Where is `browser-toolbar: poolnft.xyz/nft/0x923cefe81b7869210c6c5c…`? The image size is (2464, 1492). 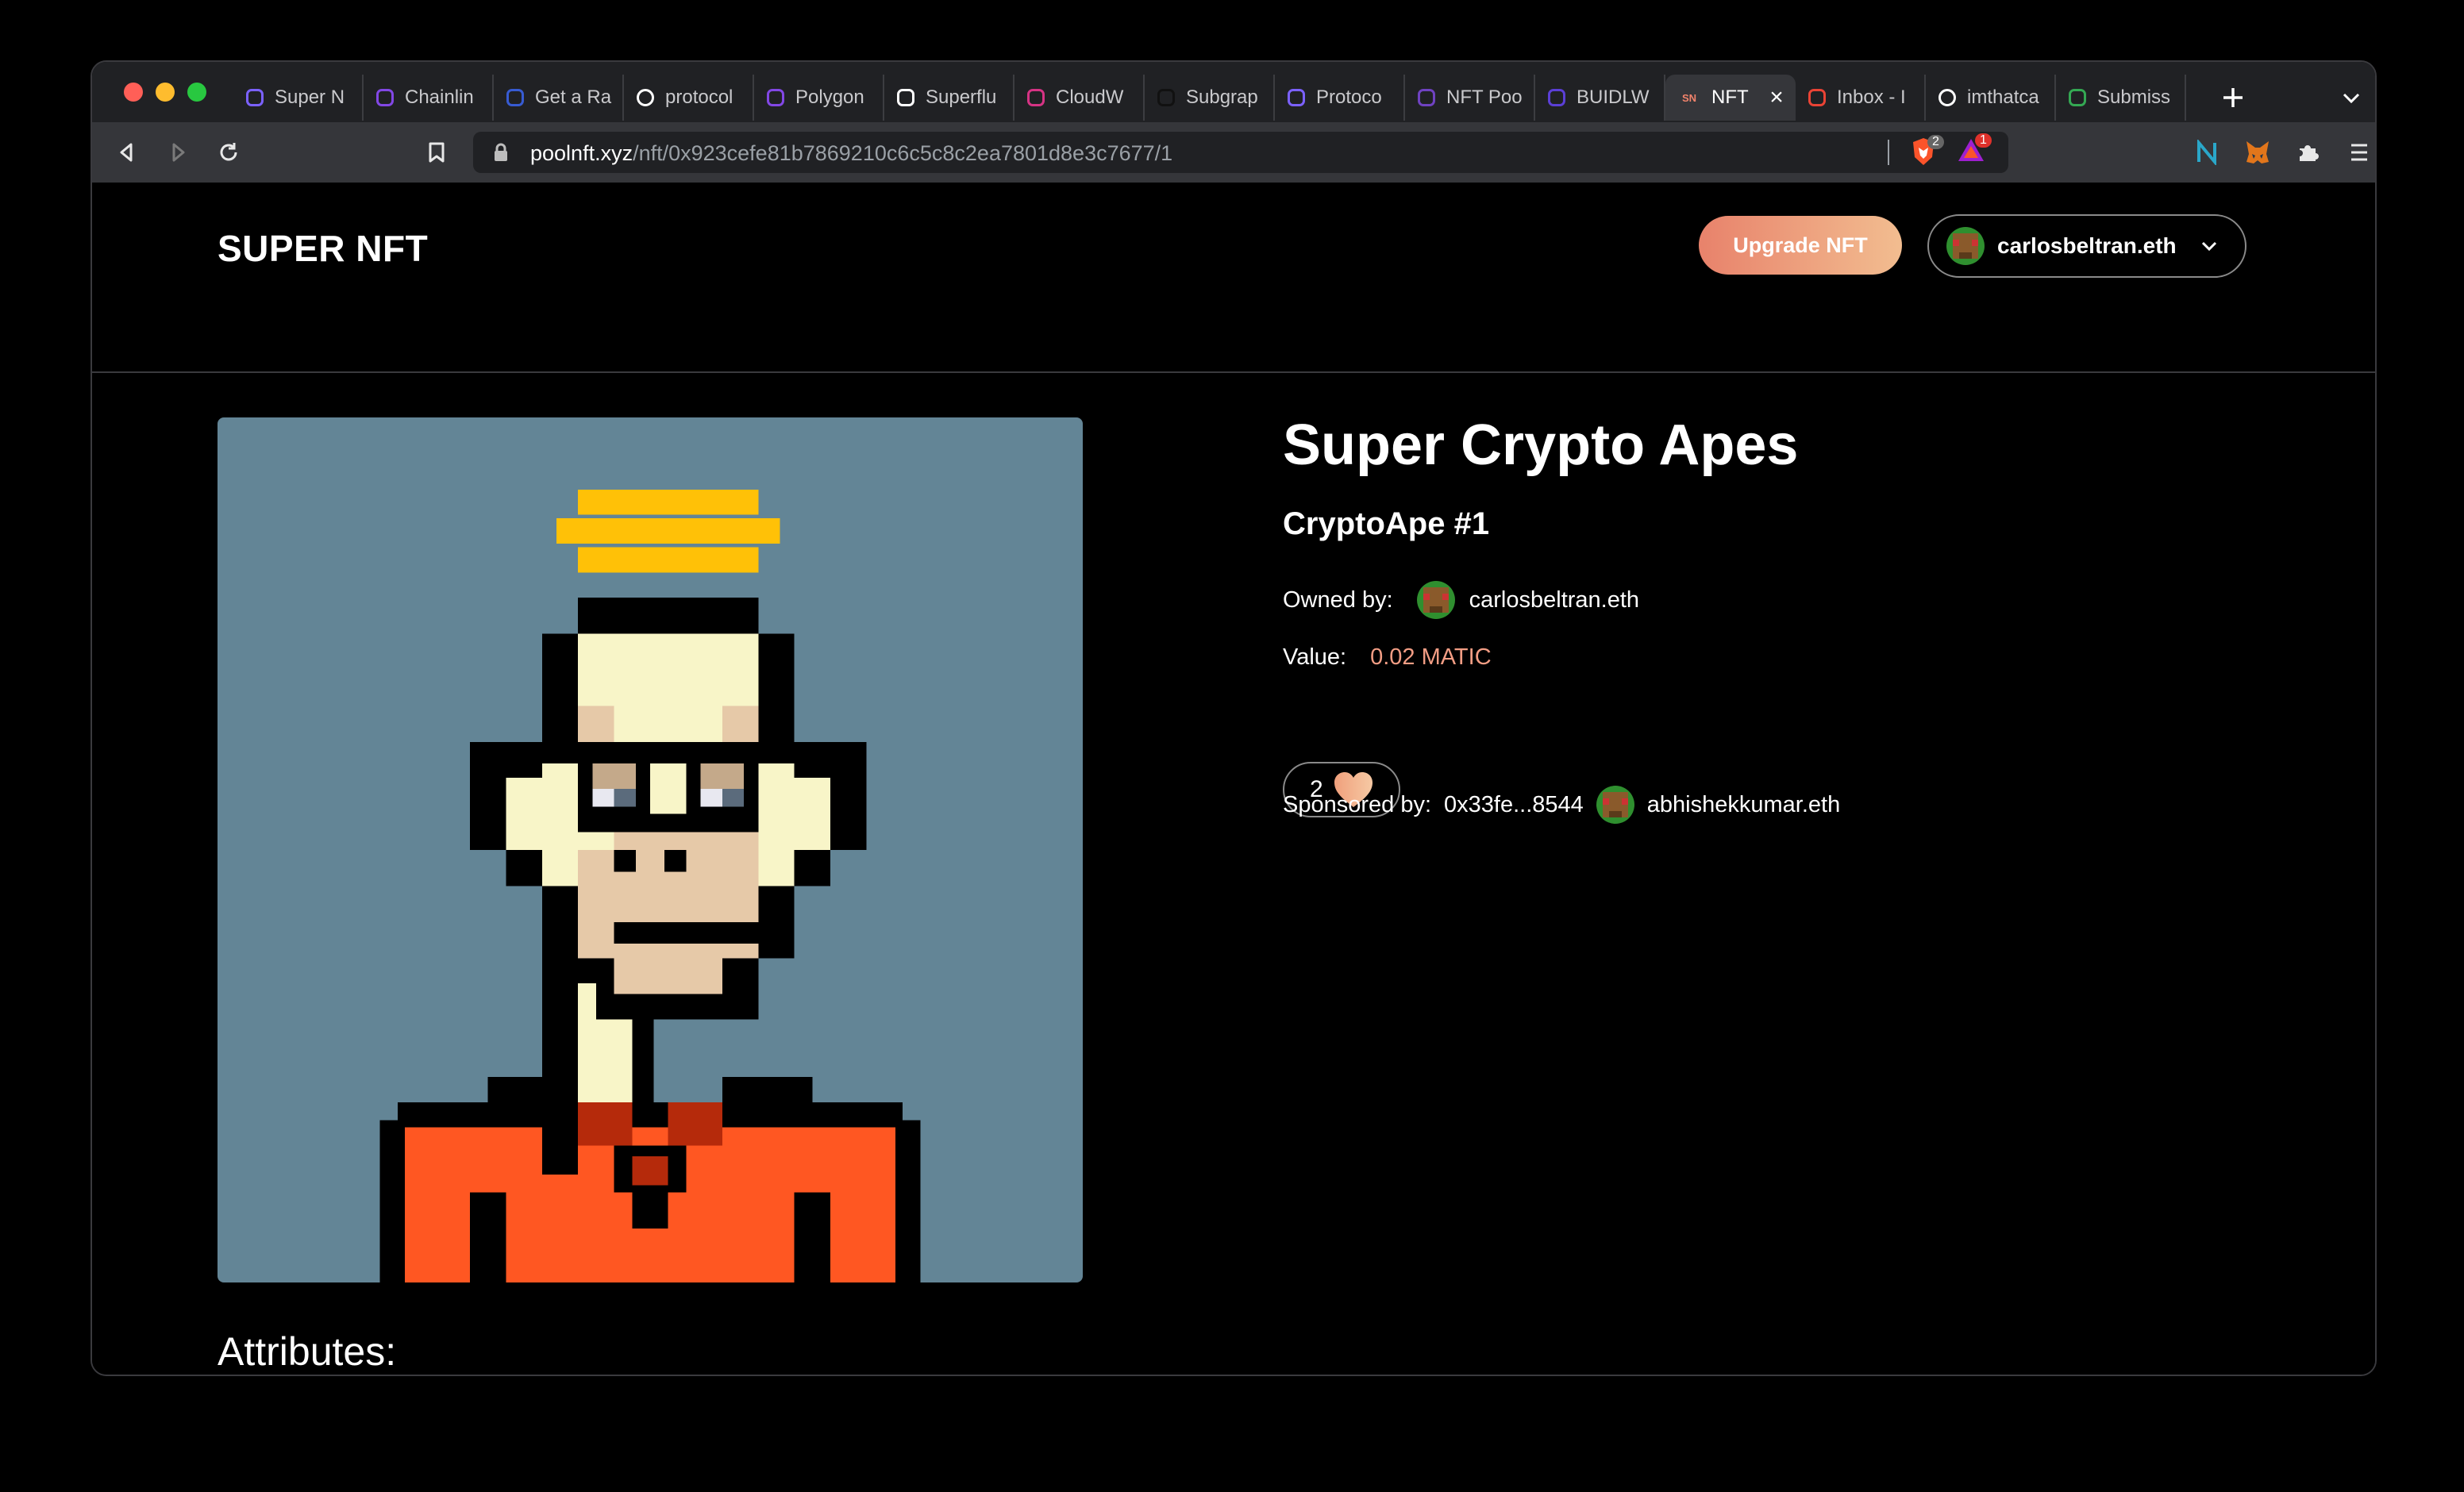
browser-toolbar: poolnft.xyz/nft/0x923cefe81b7869210c6c5c… is located at coordinates (1233, 152).